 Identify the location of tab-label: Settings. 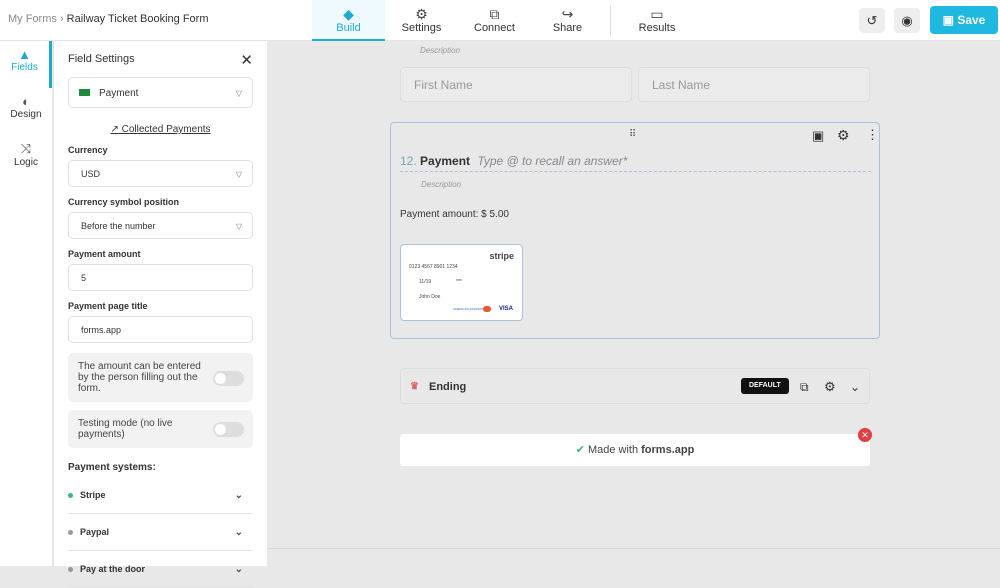
(421, 28).